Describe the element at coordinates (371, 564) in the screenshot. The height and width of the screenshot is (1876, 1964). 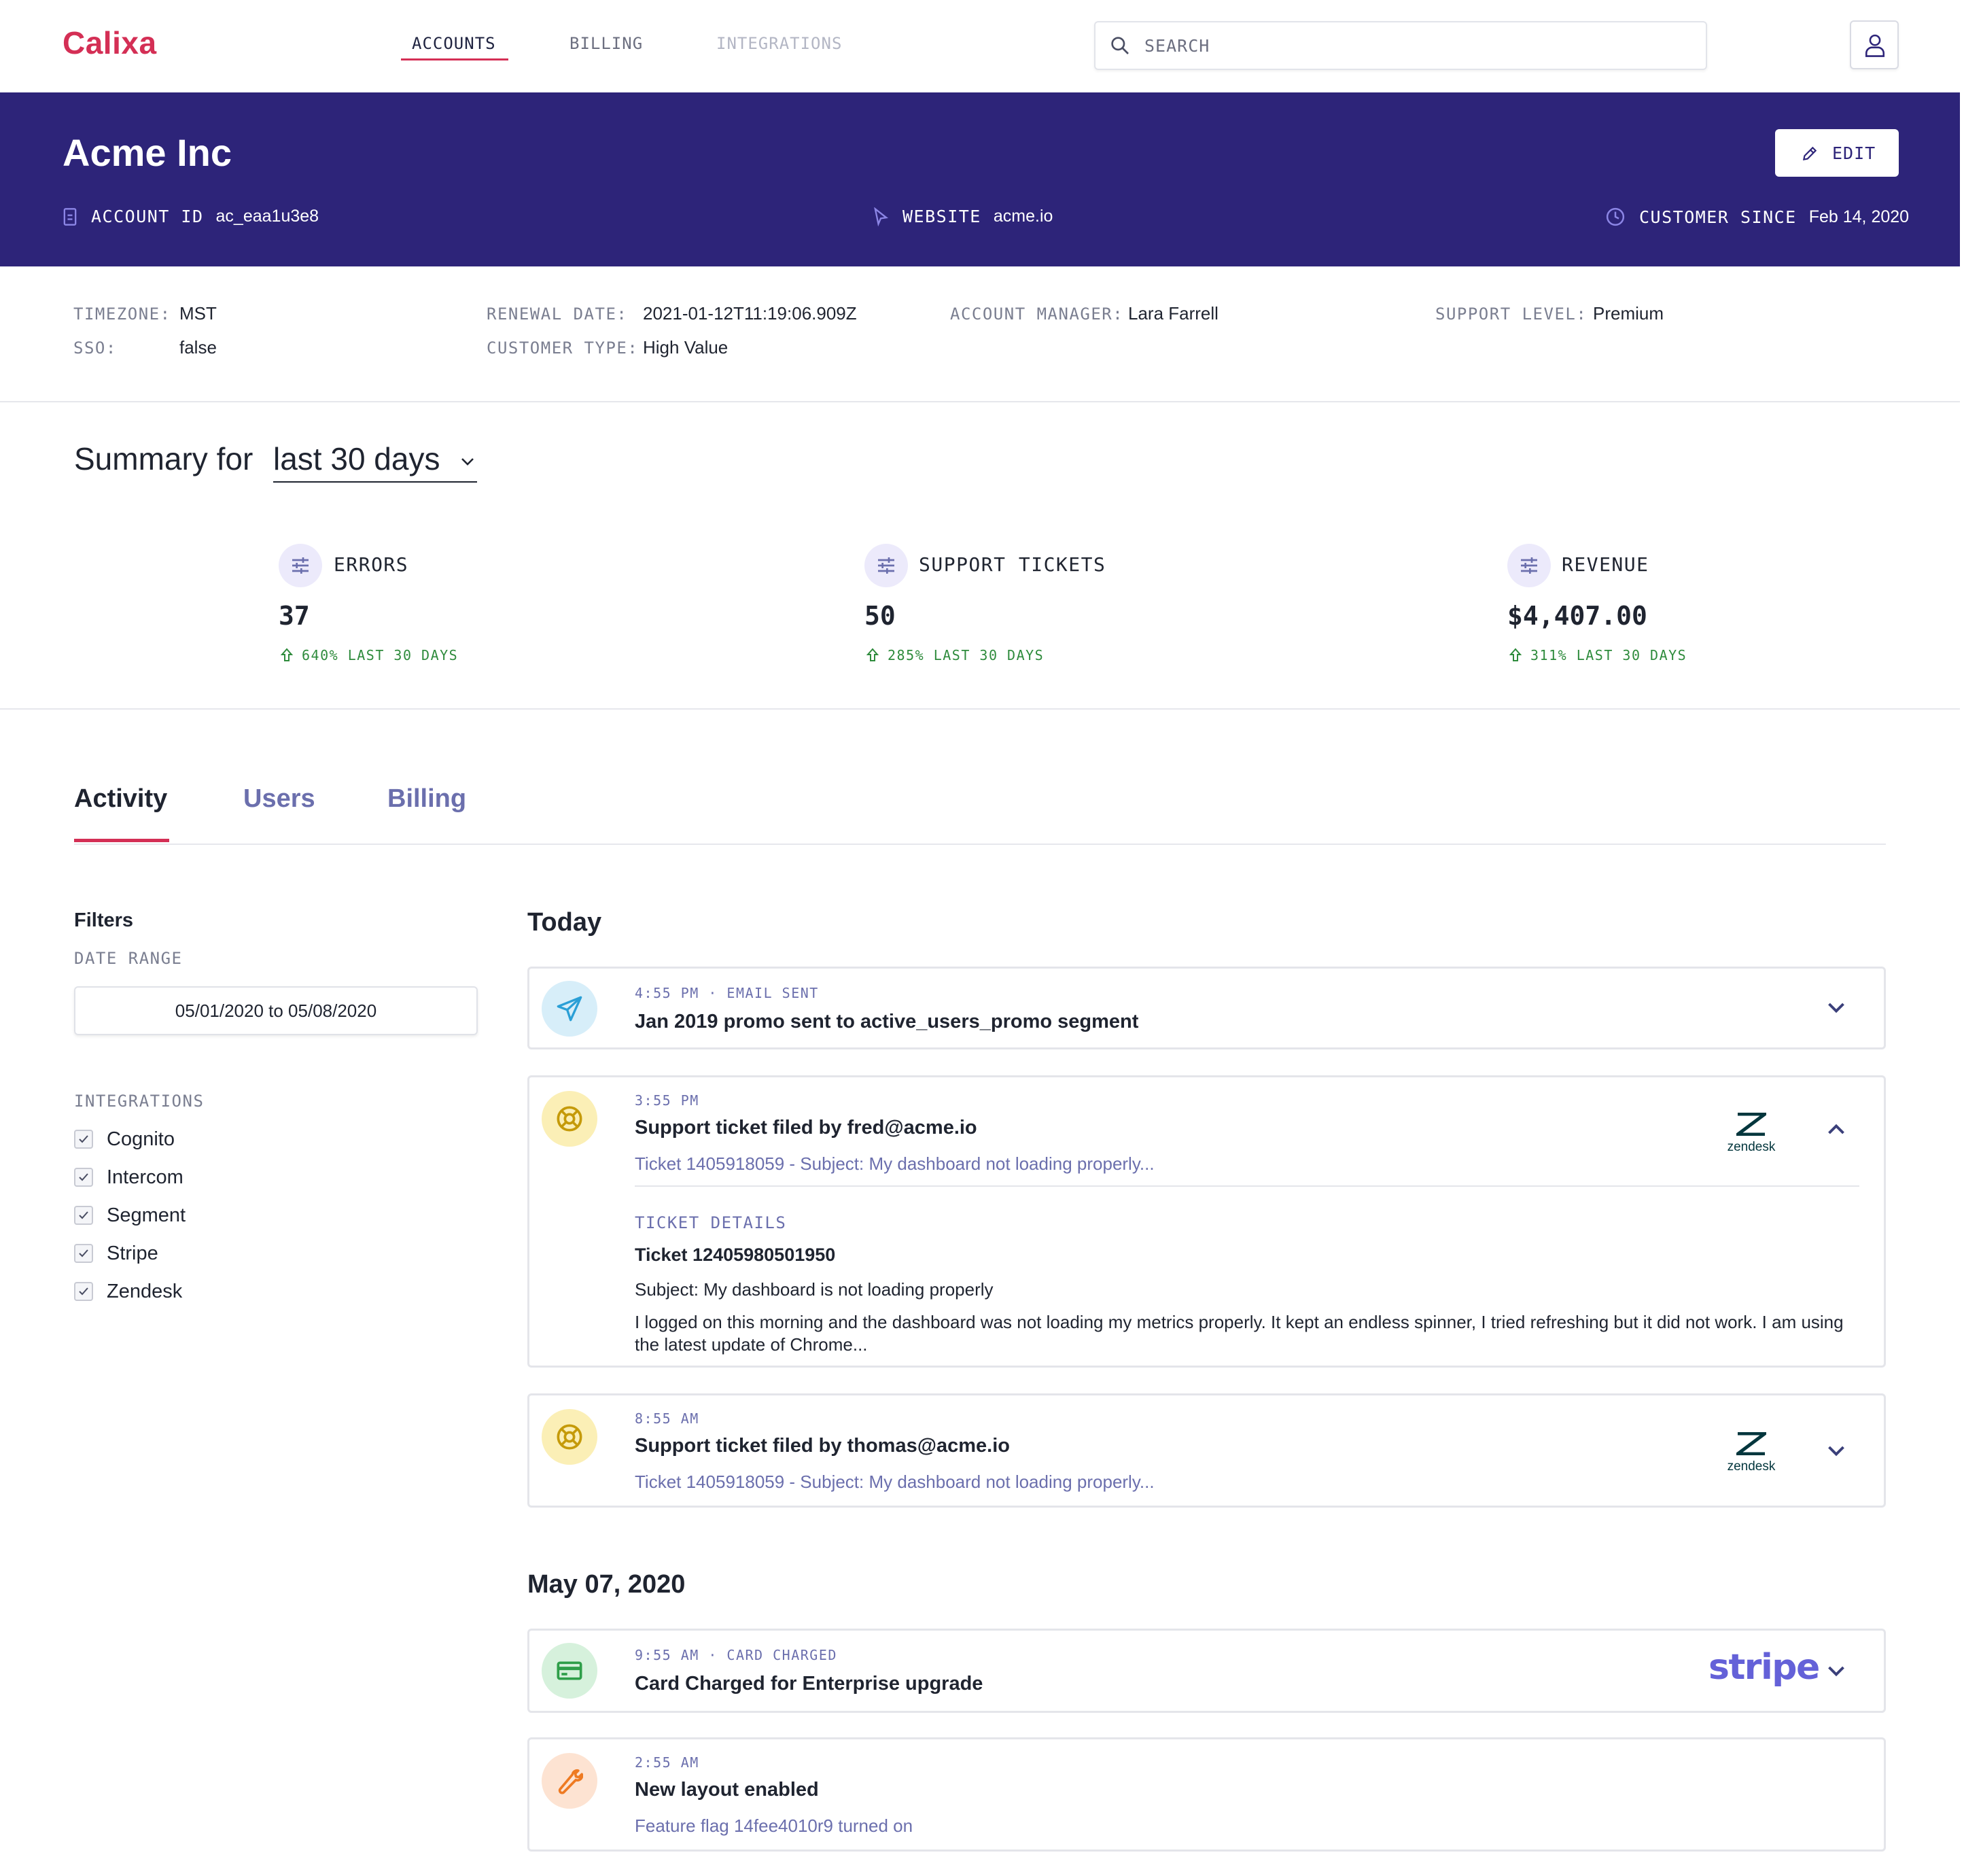
I see `errors-stat-label: ERRORS` at that location.